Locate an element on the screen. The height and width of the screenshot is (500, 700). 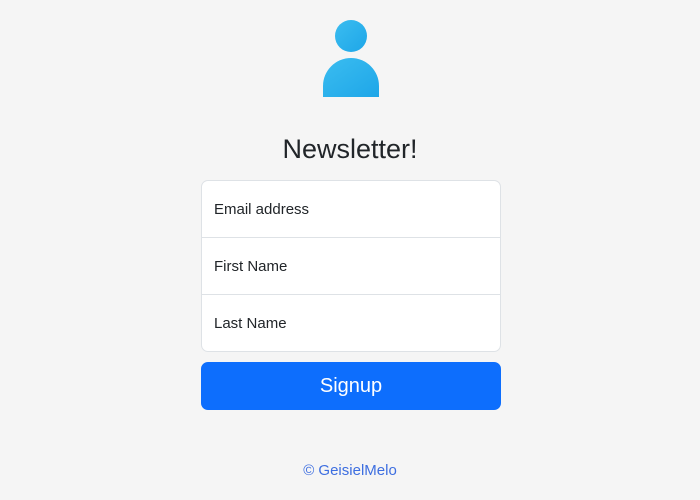
first-name-field is located at coordinates (351, 266).